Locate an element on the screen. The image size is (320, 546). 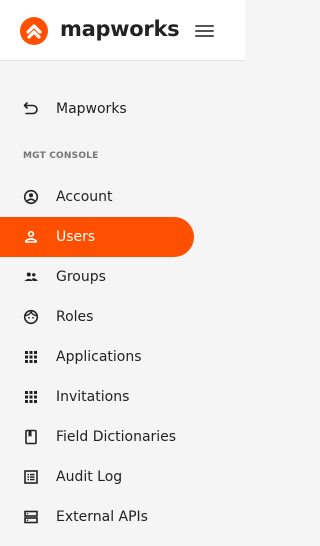
sidebar-item-field-dictionaries: Field Dictionaries is located at coordinates (97, 437).